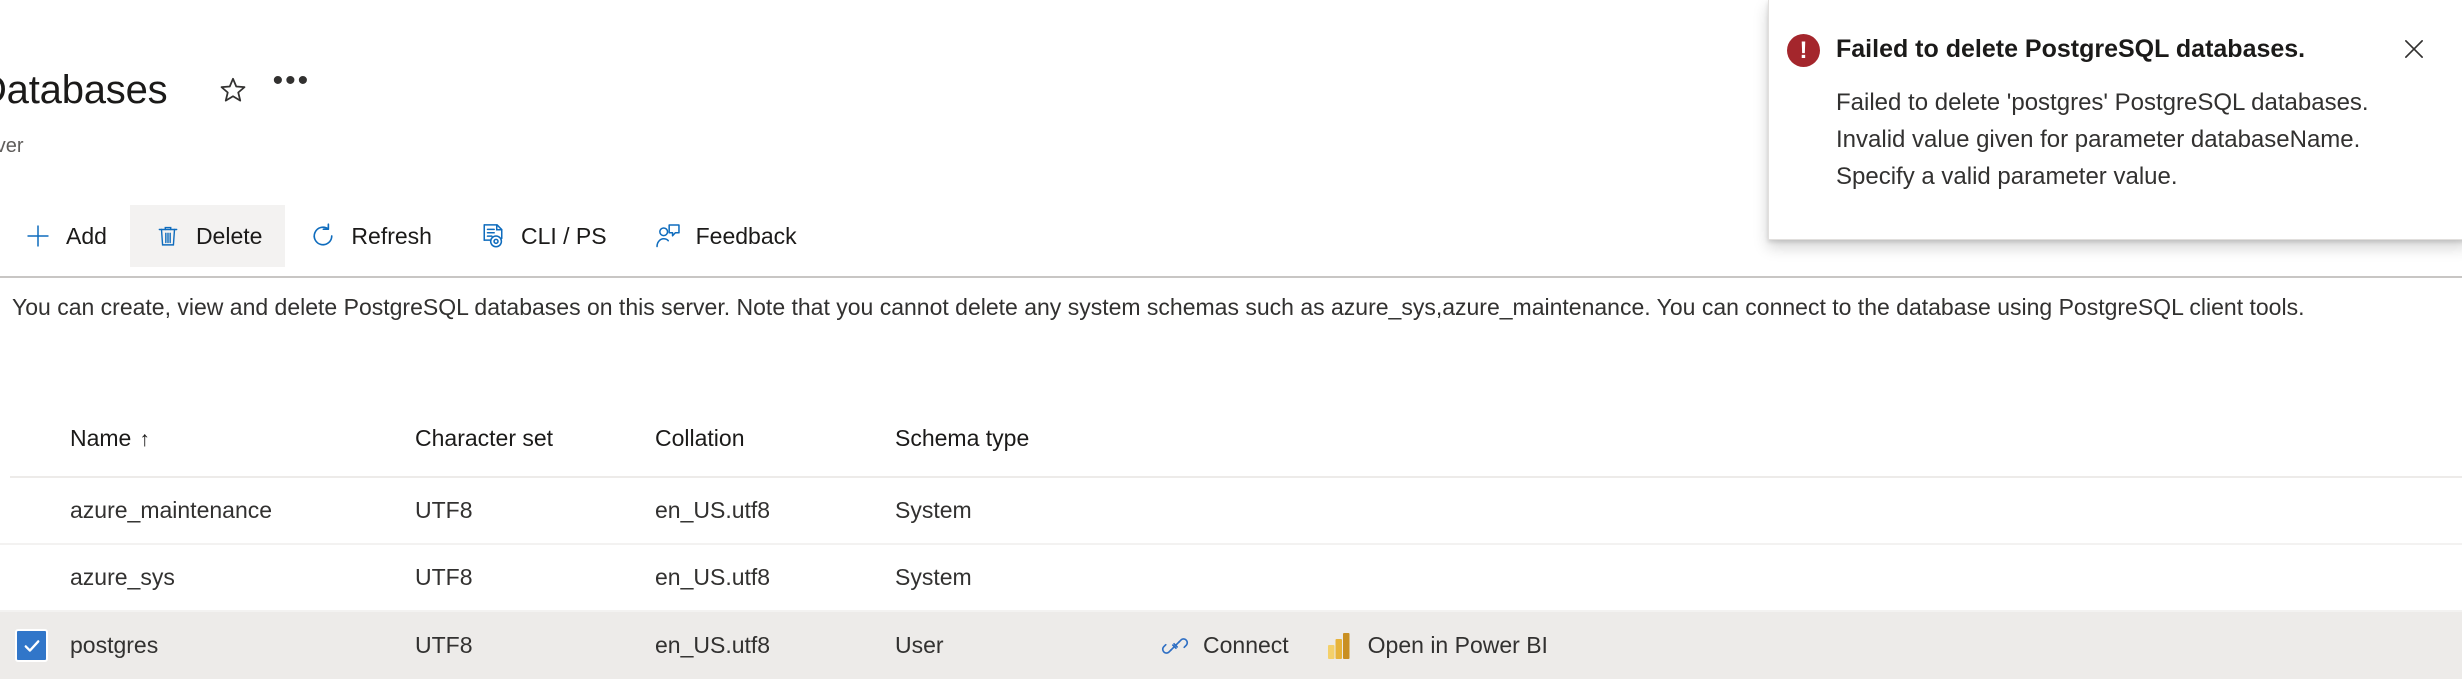  What do you see at coordinates (1246, 645) in the screenshot?
I see `connect-action-label: Connect` at bounding box center [1246, 645].